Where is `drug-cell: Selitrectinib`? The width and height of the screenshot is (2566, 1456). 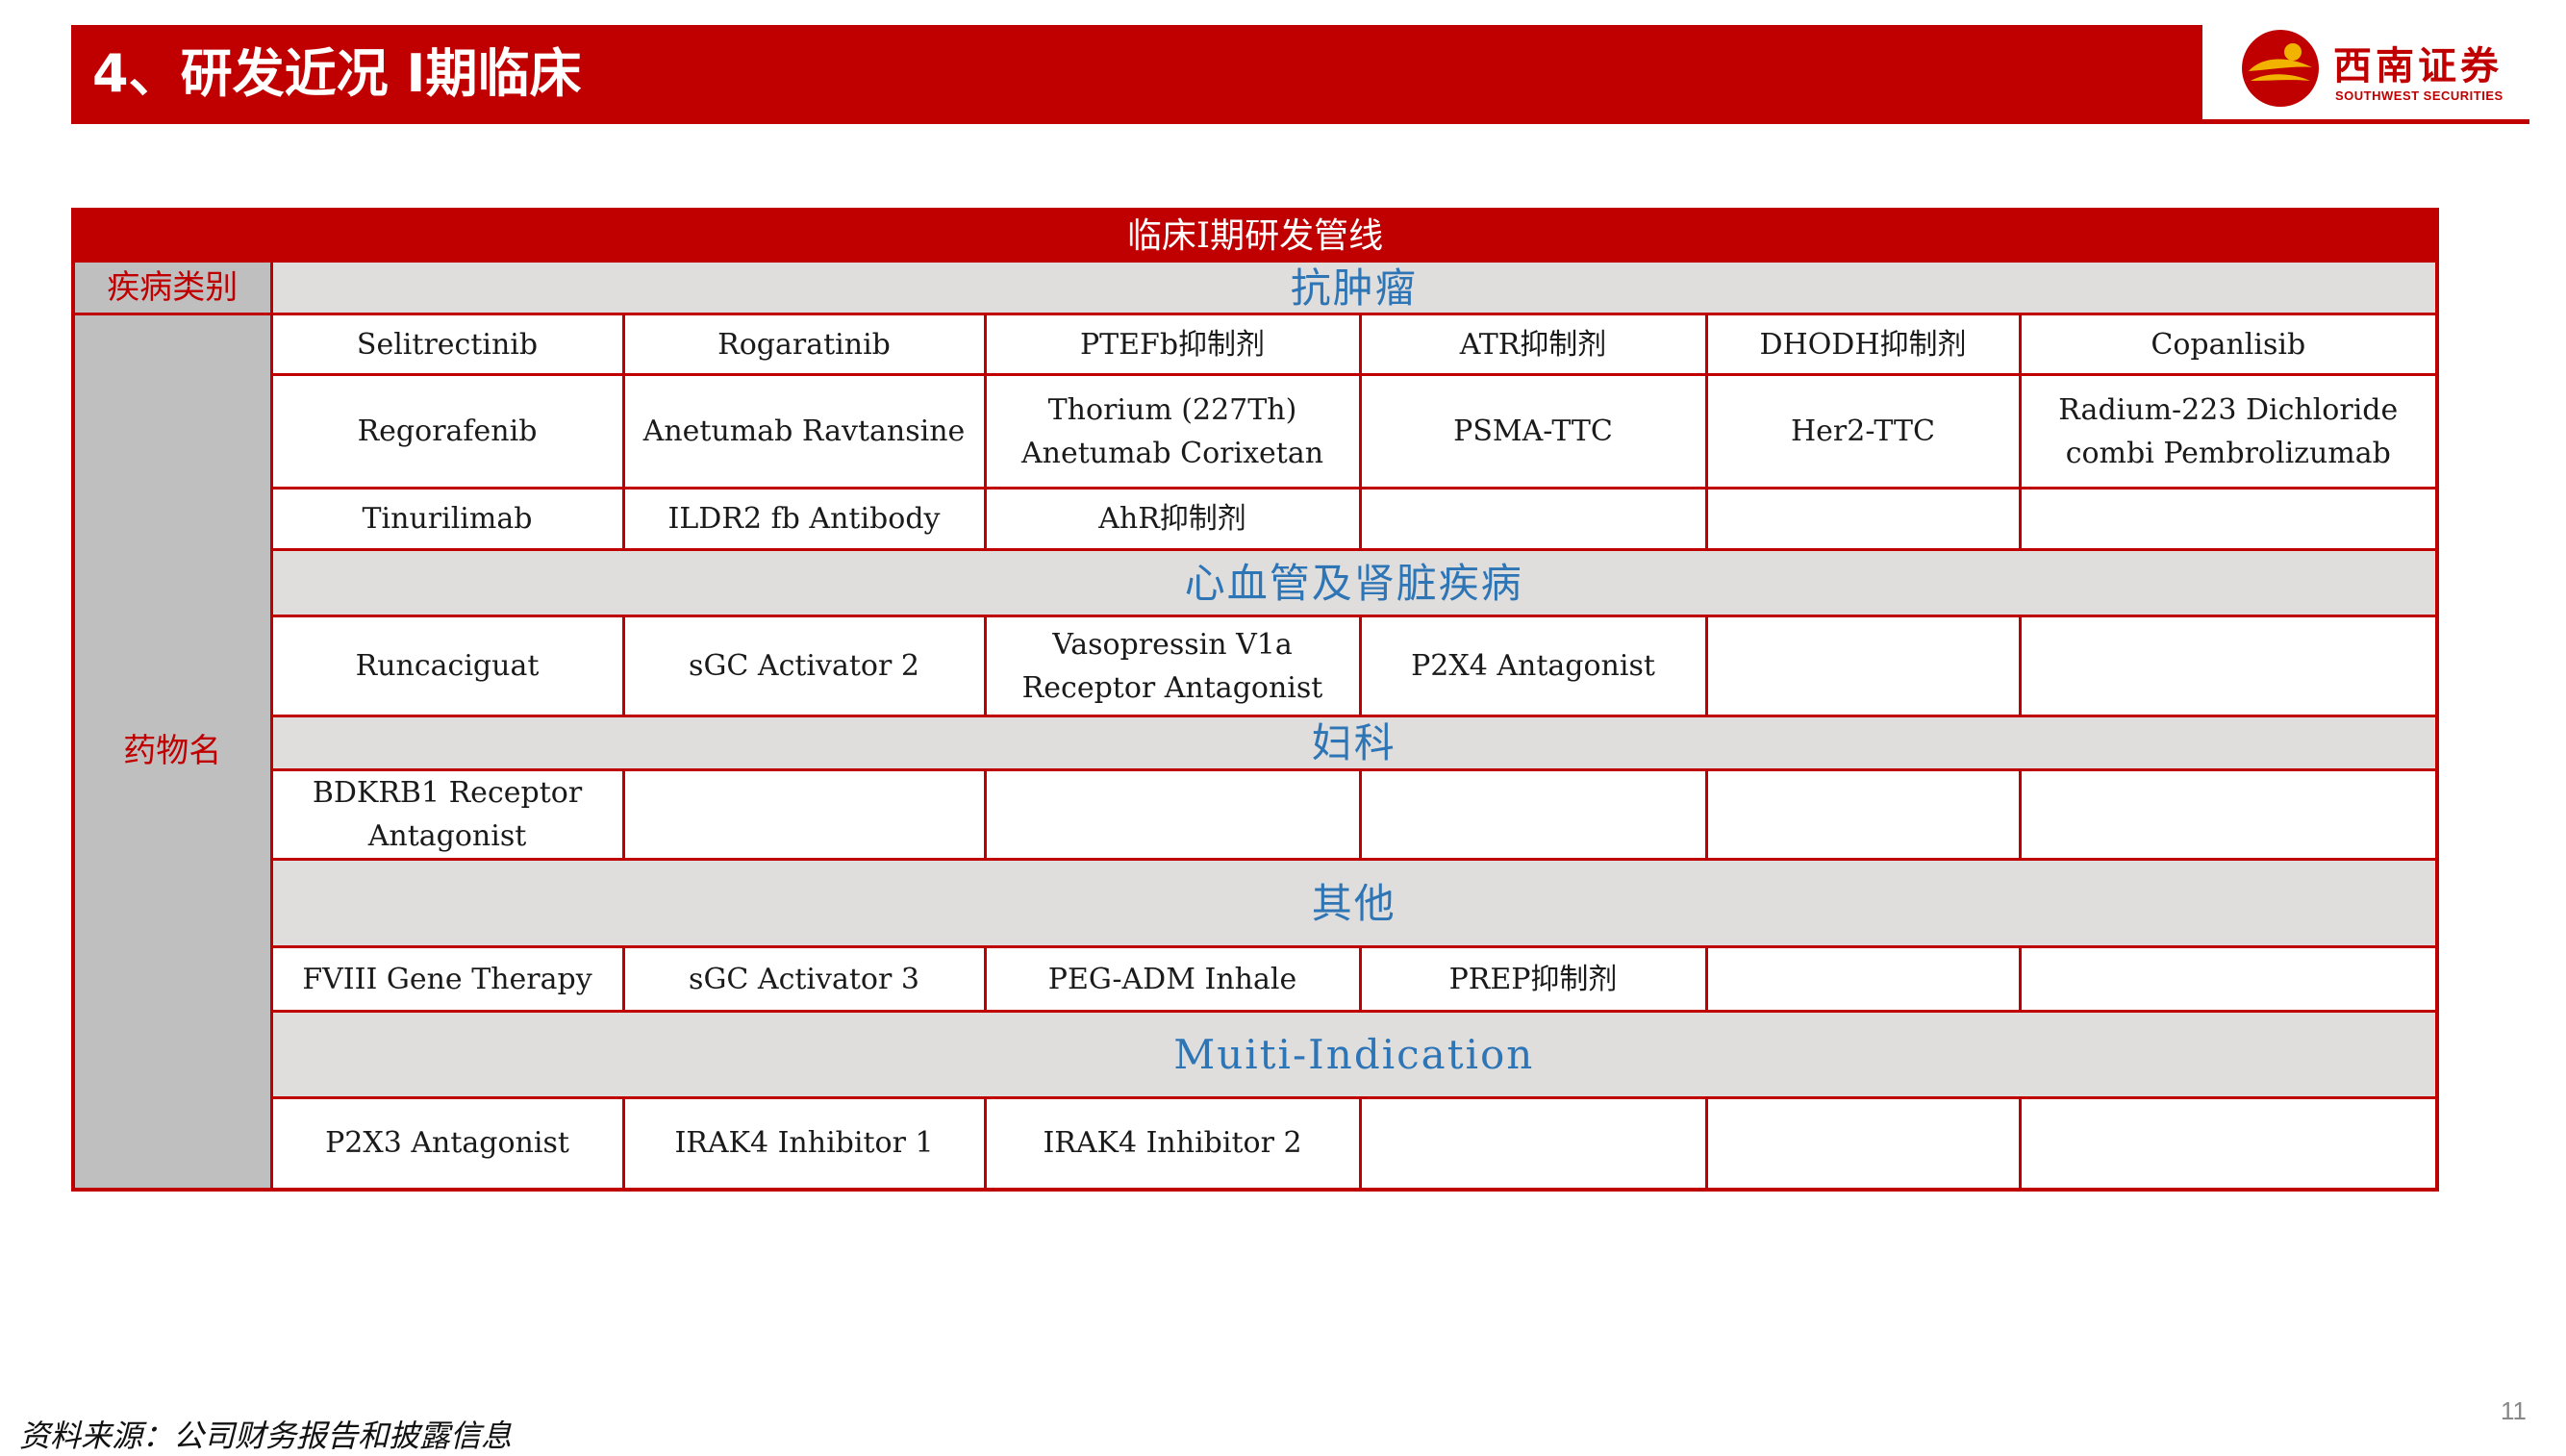
drug-cell: Selitrectinib is located at coordinates (447, 345).